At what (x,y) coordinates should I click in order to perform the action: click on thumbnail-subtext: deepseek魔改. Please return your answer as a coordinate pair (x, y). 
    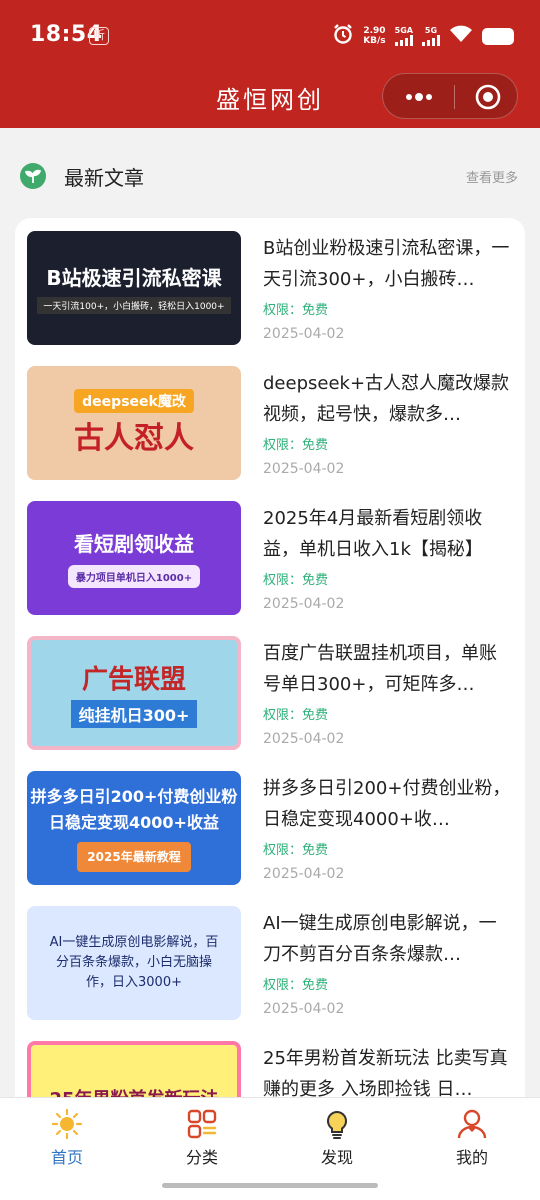
    Looking at the image, I should click on (134, 401).